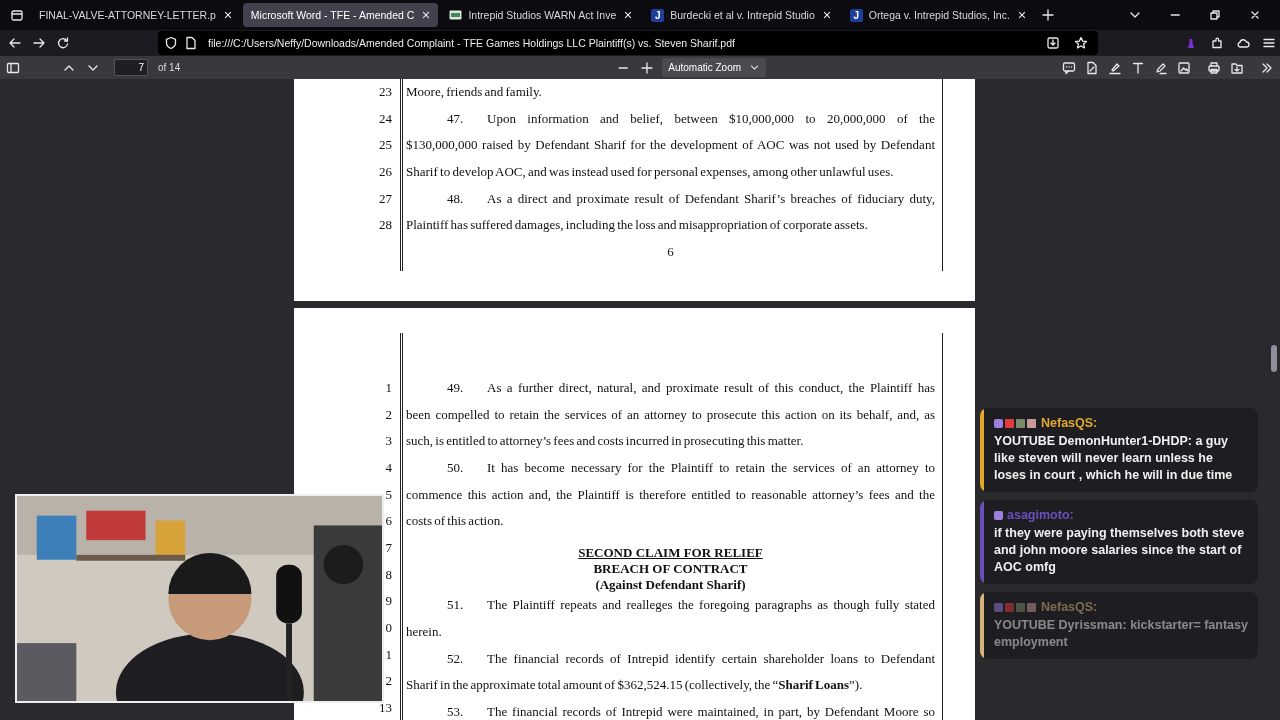  I want to click on zoom-select: Automatic Zoom, so click(714, 67).